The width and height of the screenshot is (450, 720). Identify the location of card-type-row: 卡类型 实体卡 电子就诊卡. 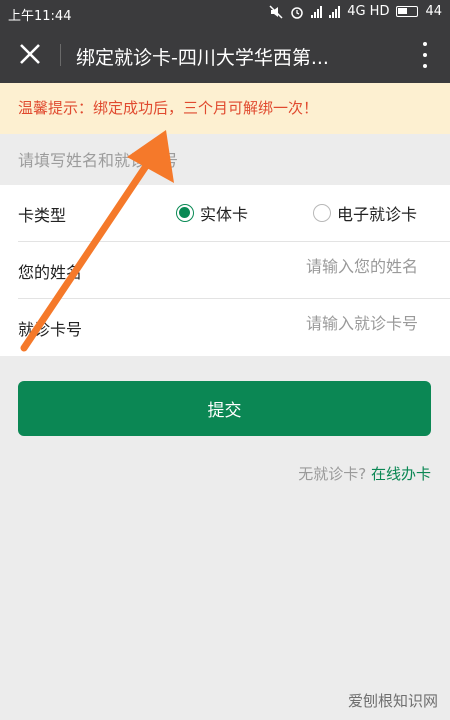
(234, 213).